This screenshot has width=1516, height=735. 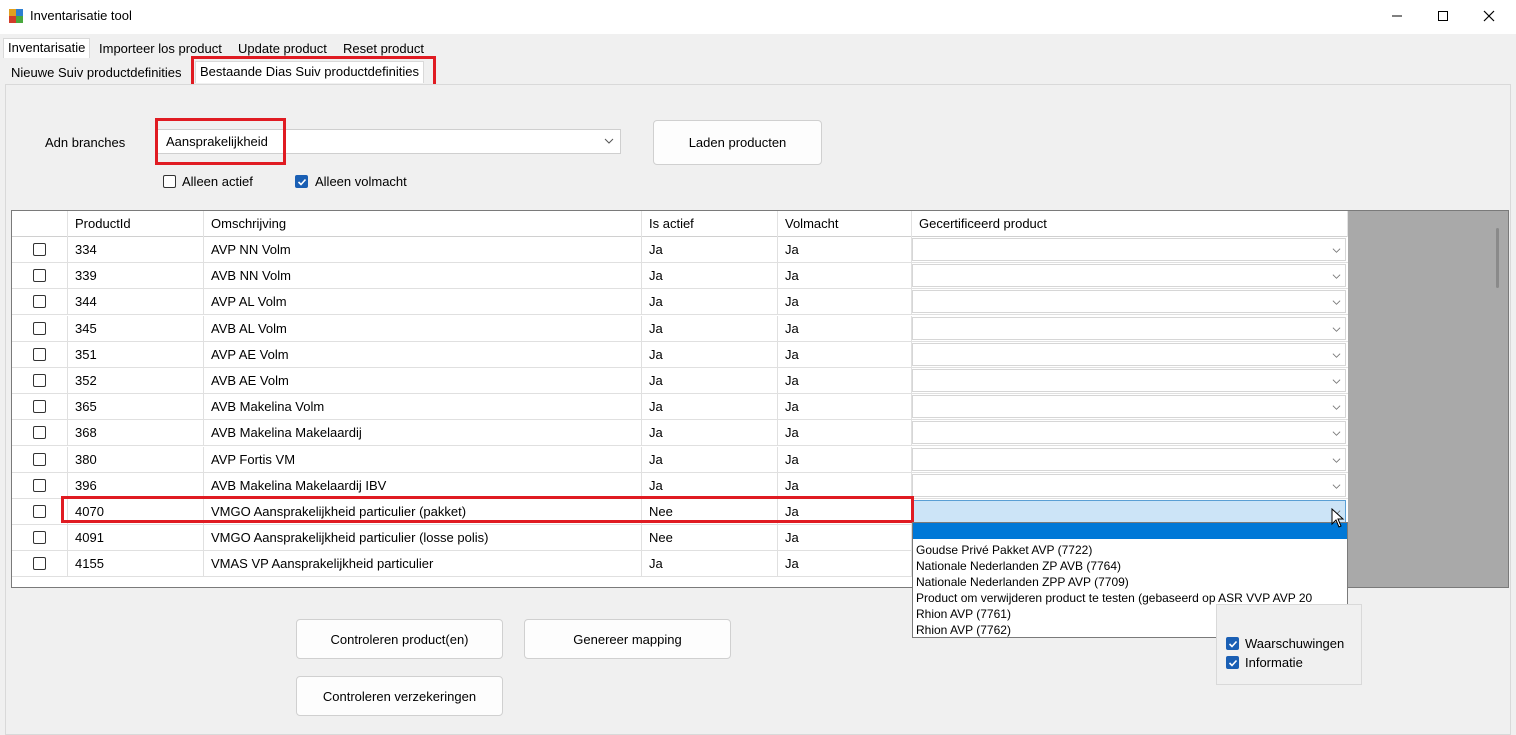 What do you see at coordinates (1397, 16) in the screenshot?
I see `minimize-button` at bounding box center [1397, 16].